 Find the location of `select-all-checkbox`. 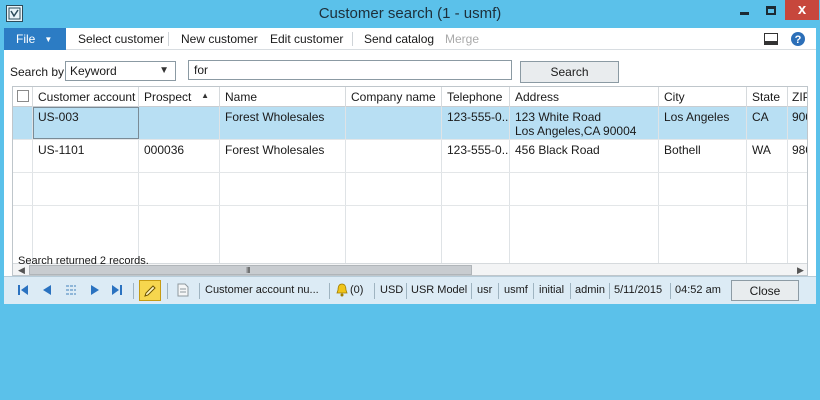

select-all-checkbox is located at coordinates (23, 96).